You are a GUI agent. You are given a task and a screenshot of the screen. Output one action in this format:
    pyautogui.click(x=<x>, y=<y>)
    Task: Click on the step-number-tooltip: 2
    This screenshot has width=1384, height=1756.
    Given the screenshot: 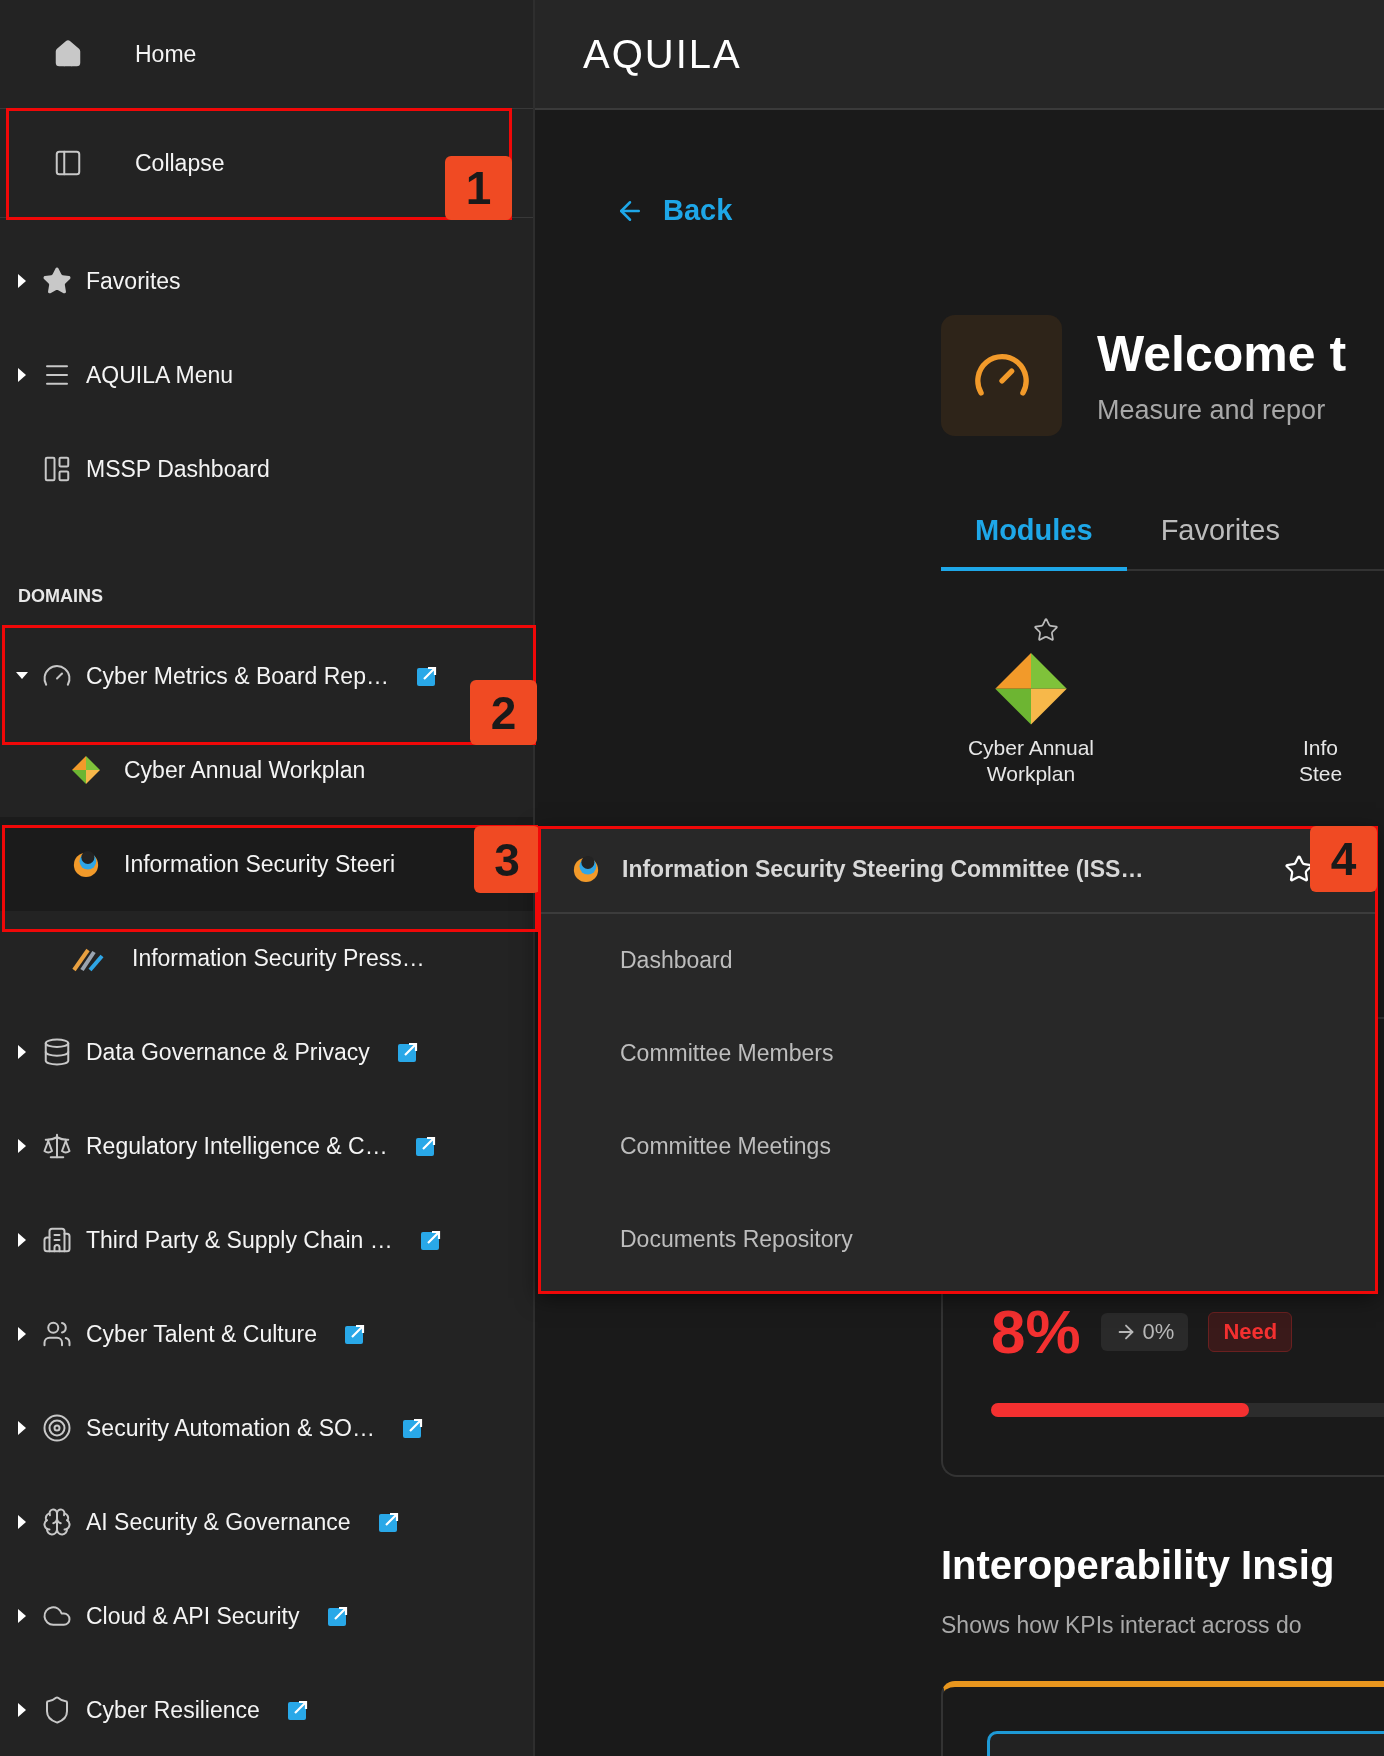 What is the action you would take?
    pyautogui.click(x=503, y=712)
    